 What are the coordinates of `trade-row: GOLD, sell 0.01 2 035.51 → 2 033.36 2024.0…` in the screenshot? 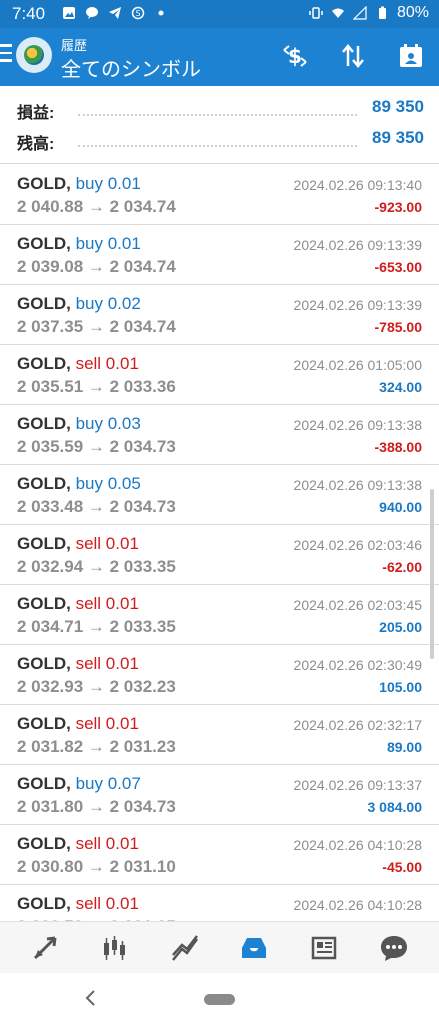 It's located at (219, 375).